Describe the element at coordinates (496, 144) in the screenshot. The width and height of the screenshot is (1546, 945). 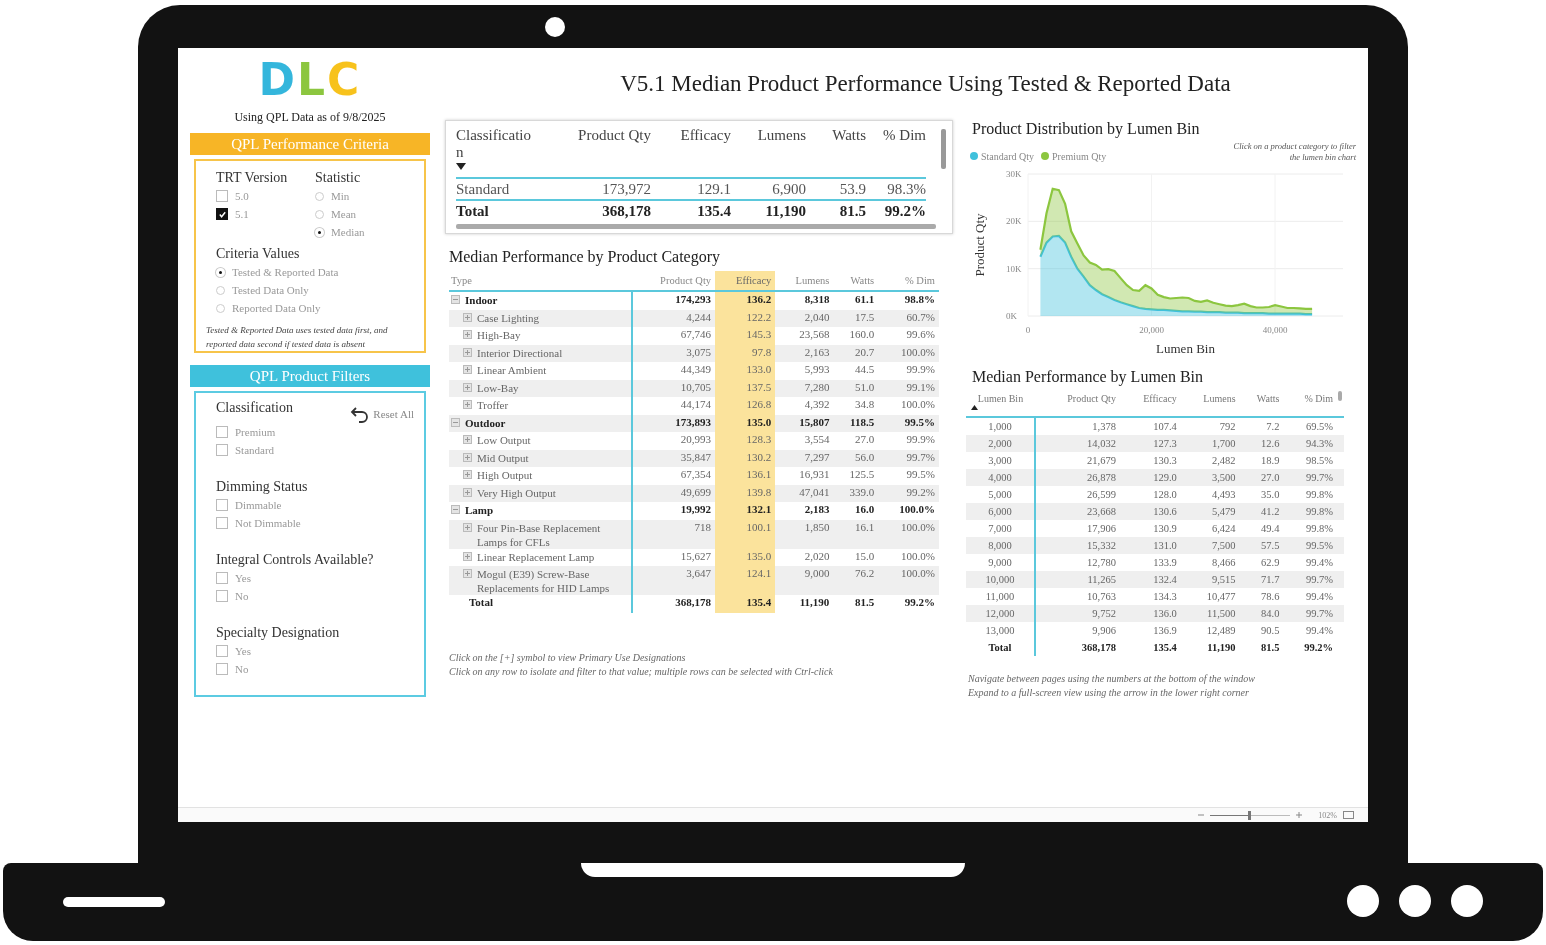
I see `column-header: Classification` at that location.